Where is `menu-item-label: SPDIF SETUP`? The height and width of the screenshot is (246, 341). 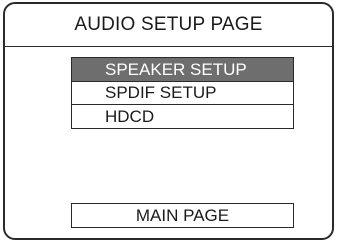
menu-item-label: SPDIF SETUP is located at coordinates (161, 92).